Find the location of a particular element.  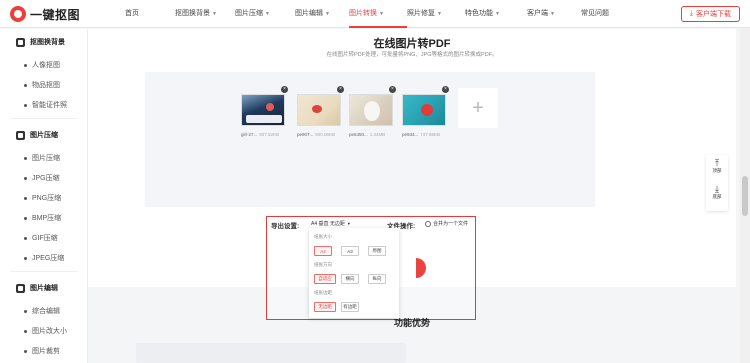

add-file-button: + is located at coordinates (478, 108).